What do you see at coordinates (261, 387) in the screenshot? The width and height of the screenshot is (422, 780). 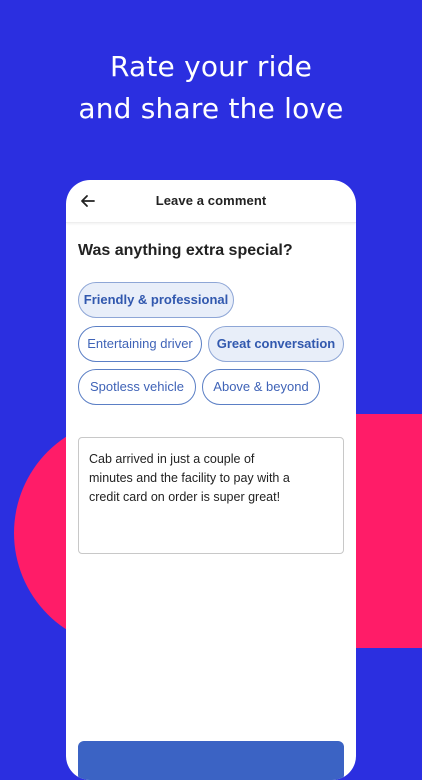 I see `chip-above-beyond: Above & beyond` at bounding box center [261, 387].